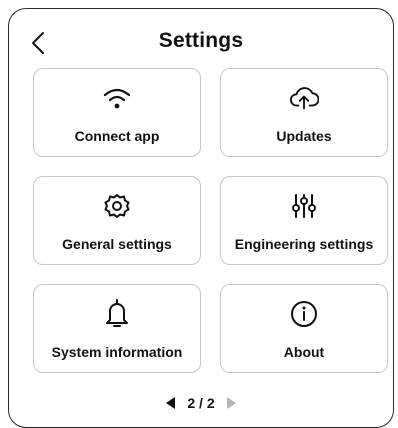  What do you see at coordinates (304, 206) in the screenshot?
I see `sliders-icon` at bounding box center [304, 206].